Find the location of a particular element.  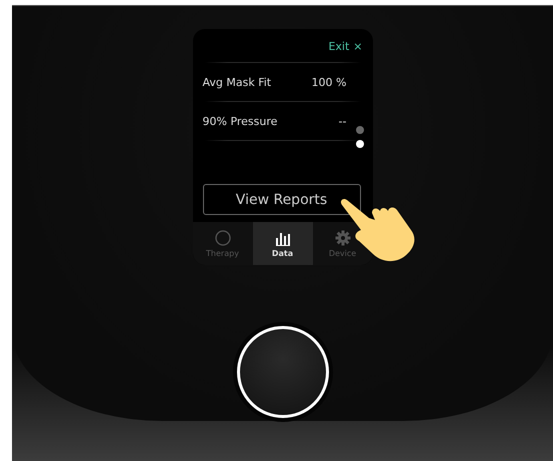

nav-tab: Data is located at coordinates (282, 243).